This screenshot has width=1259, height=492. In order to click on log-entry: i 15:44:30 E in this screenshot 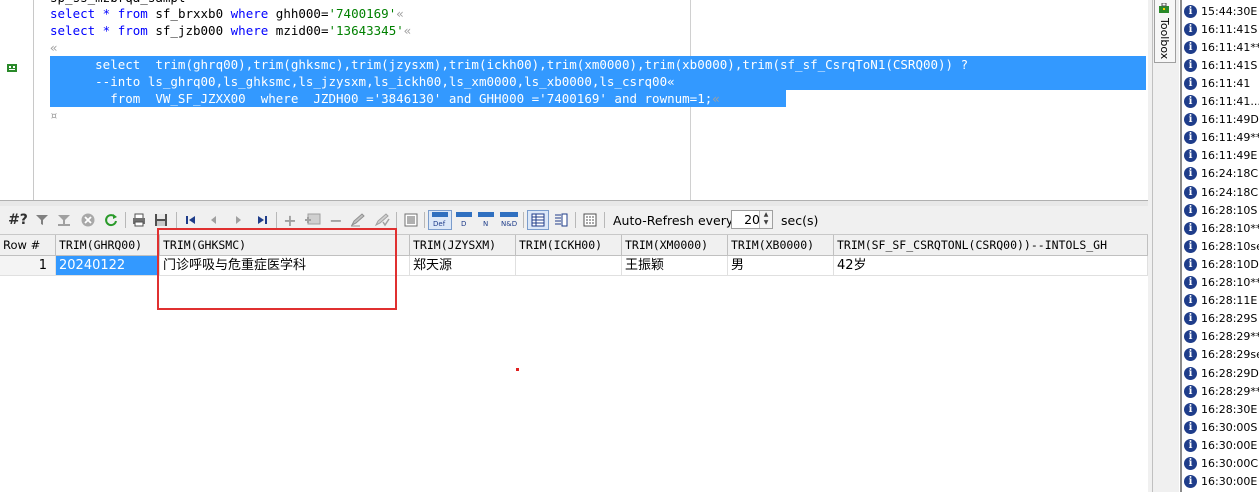, I will do `click(1220, 11)`.